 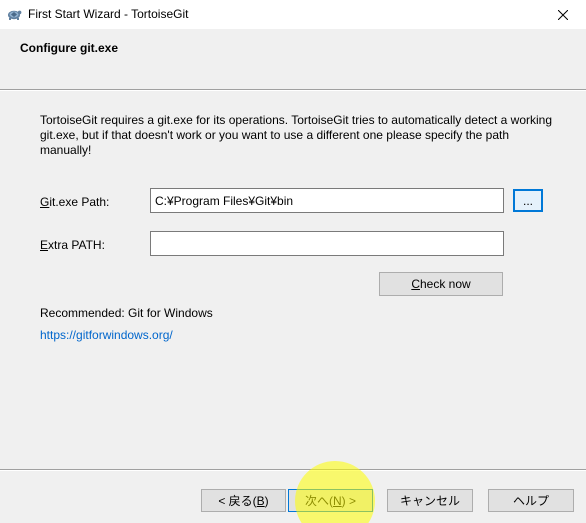 What do you see at coordinates (45, 202) in the screenshot?
I see `gitexe-path-label-mnemonic: G` at bounding box center [45, 202].